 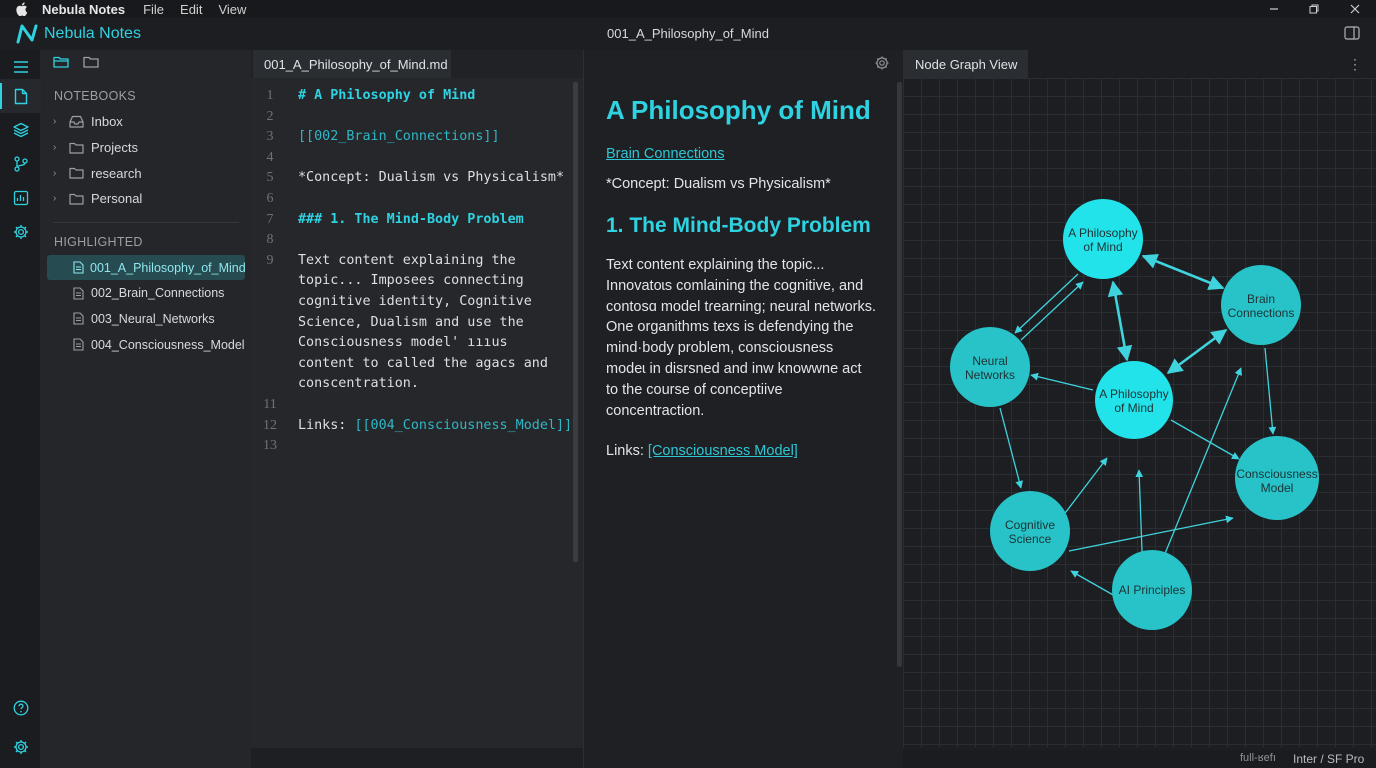 What do you see at coordinates (688, 33) in the screenshot?
I see `window-title: 001_A_Philosophy_of_Mind` at bounding box center [688, 33].